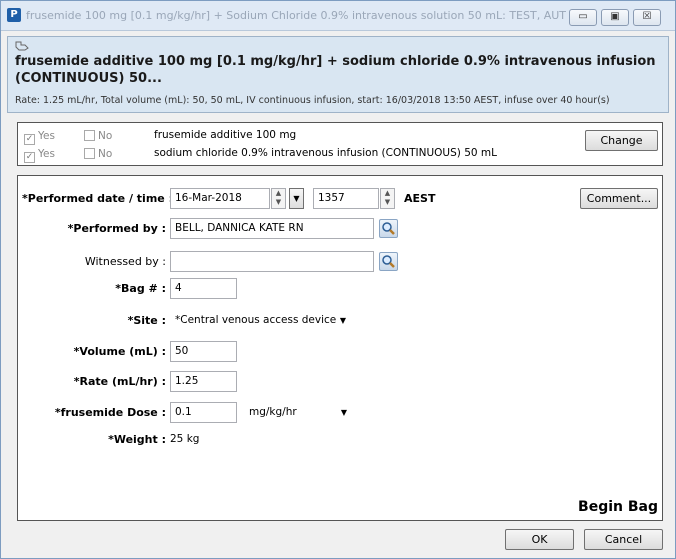 This screenshot has height=559, width=676. What do you see at coordinates (203, 288) in the screenshot?
I see `bag-number-field: 4` at bounding box center [203, 288].